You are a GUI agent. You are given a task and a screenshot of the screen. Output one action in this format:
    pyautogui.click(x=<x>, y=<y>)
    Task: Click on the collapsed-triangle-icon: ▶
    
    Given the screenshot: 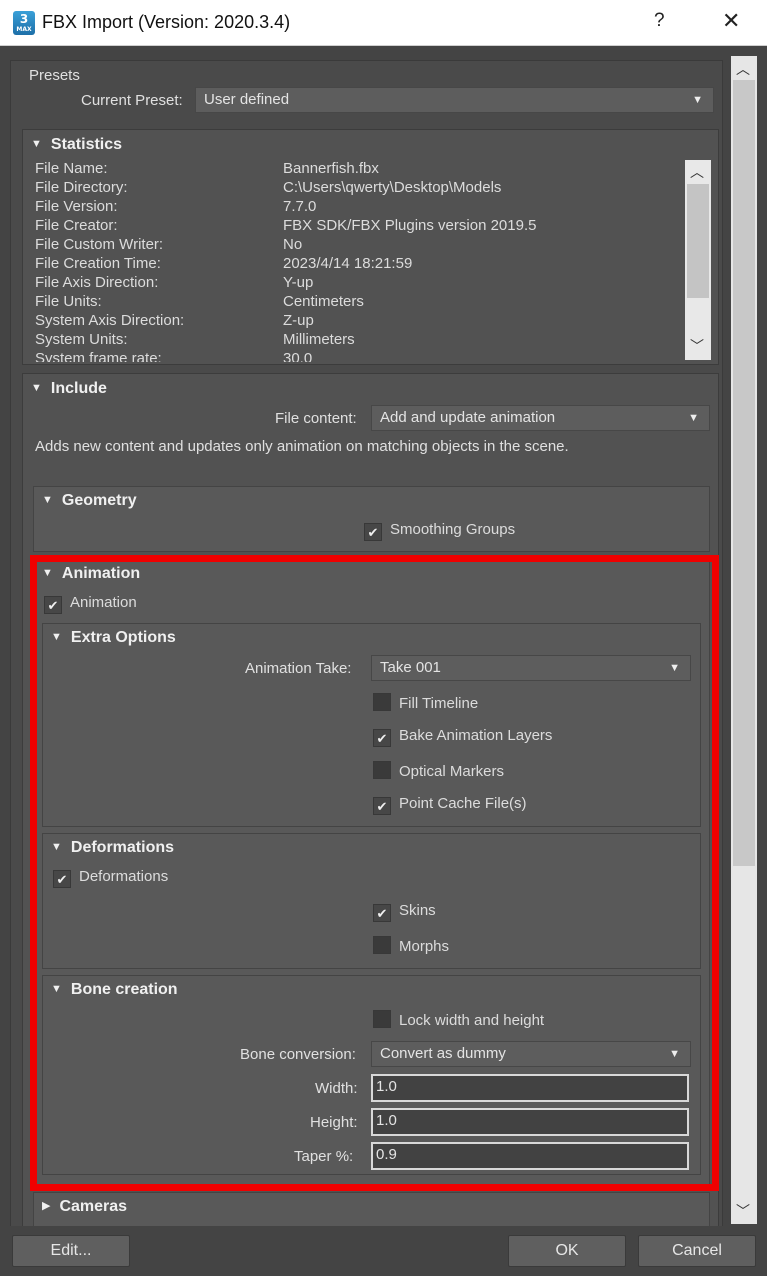 What is the action you would take?
    pyautogui.click(x=46, y=1206)
    